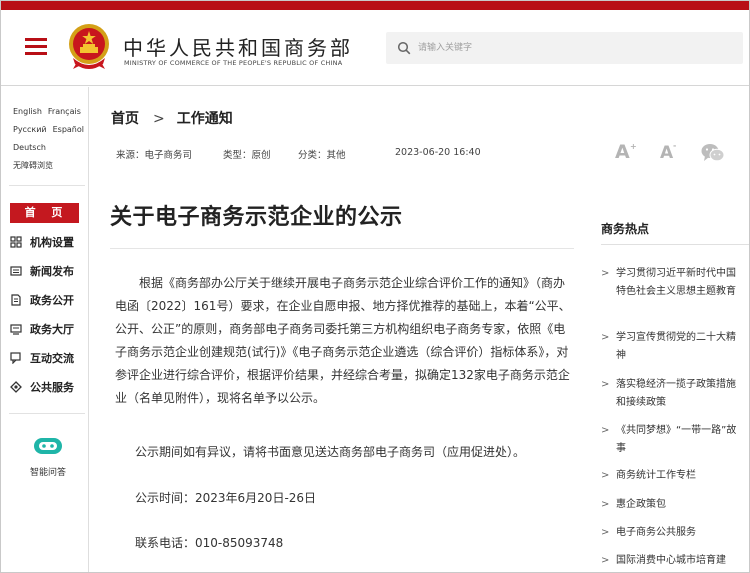 This screenshot has height=573, width=750. Describe the element at coordinates (238, 46) in the screenshot. I see `site-name-cn: 中华人民共和国商务部` at that location.